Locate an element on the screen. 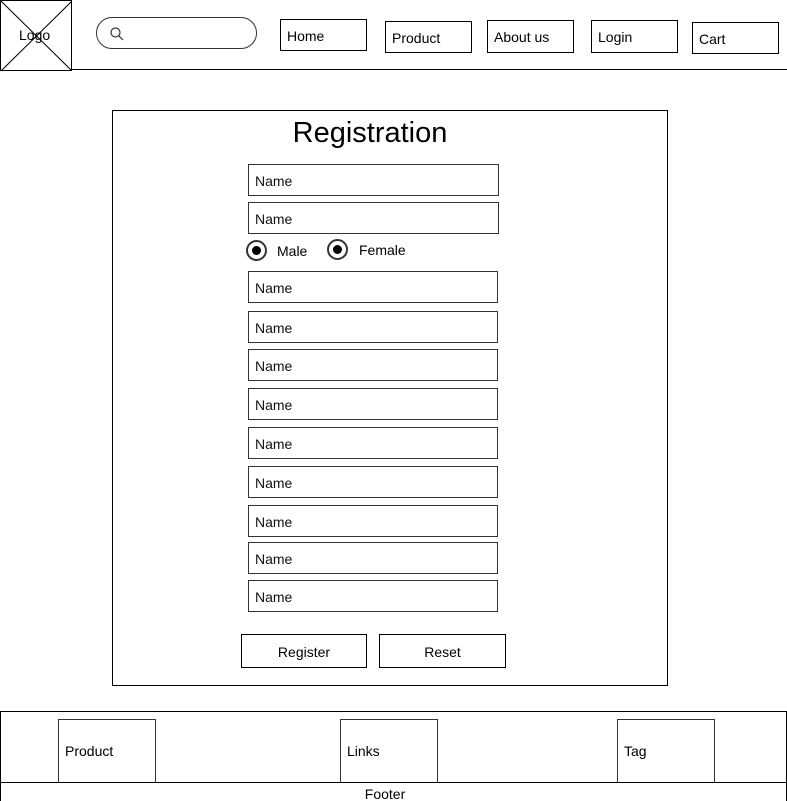 The image size is (787, 801). radio-male is located at coordinates (256, 250).